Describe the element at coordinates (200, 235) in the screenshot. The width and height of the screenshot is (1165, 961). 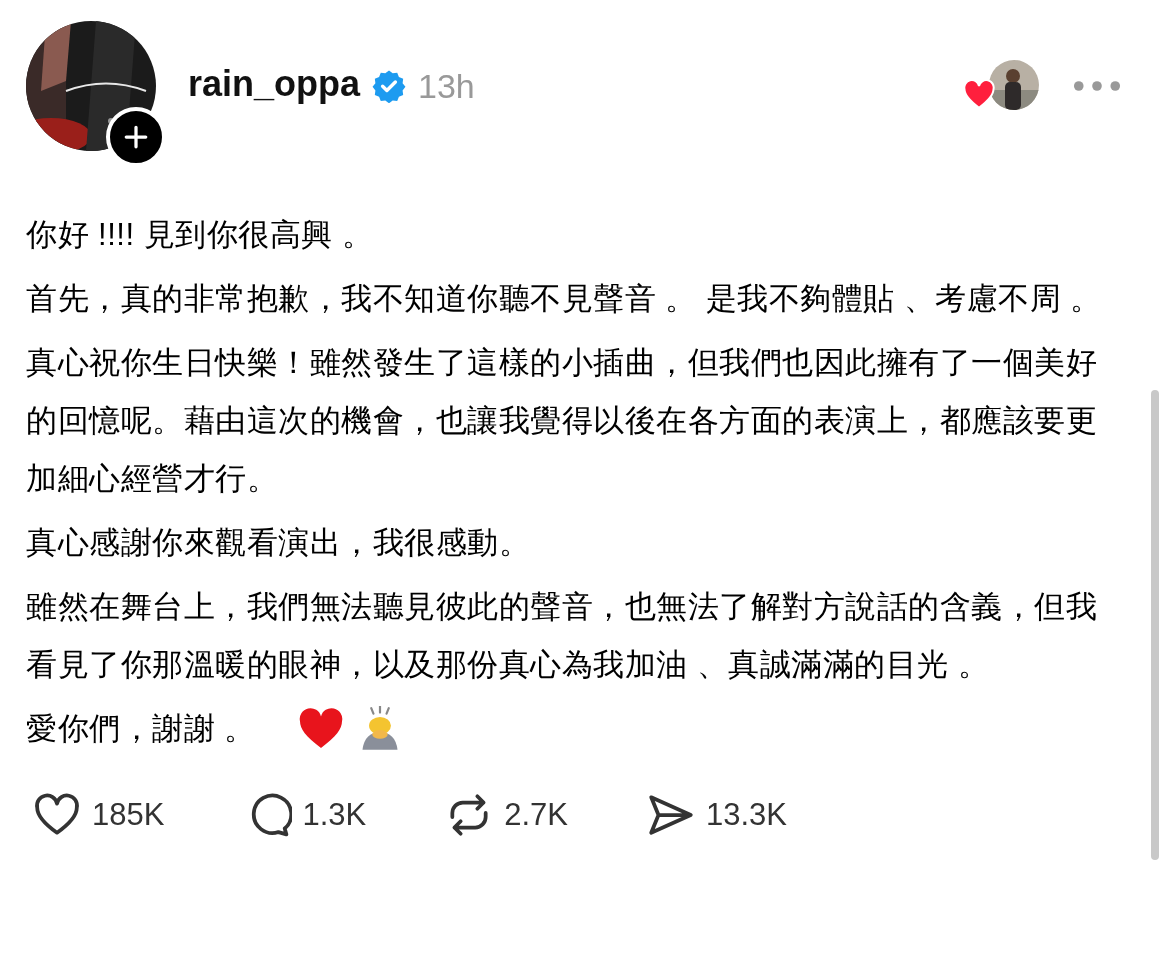
I see `post-paragraph: 你好 !!!! 見到你很高興 。` at that location.